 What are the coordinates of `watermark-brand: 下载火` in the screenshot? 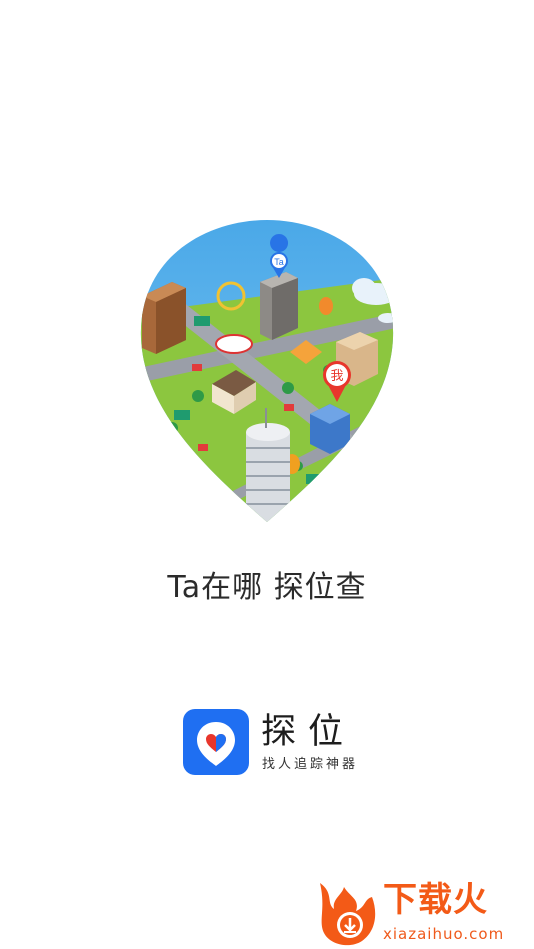 It's located at (435, 900).